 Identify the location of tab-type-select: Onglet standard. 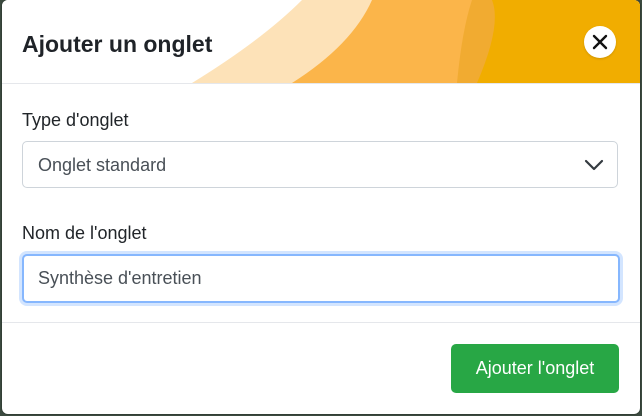
(320, 164).